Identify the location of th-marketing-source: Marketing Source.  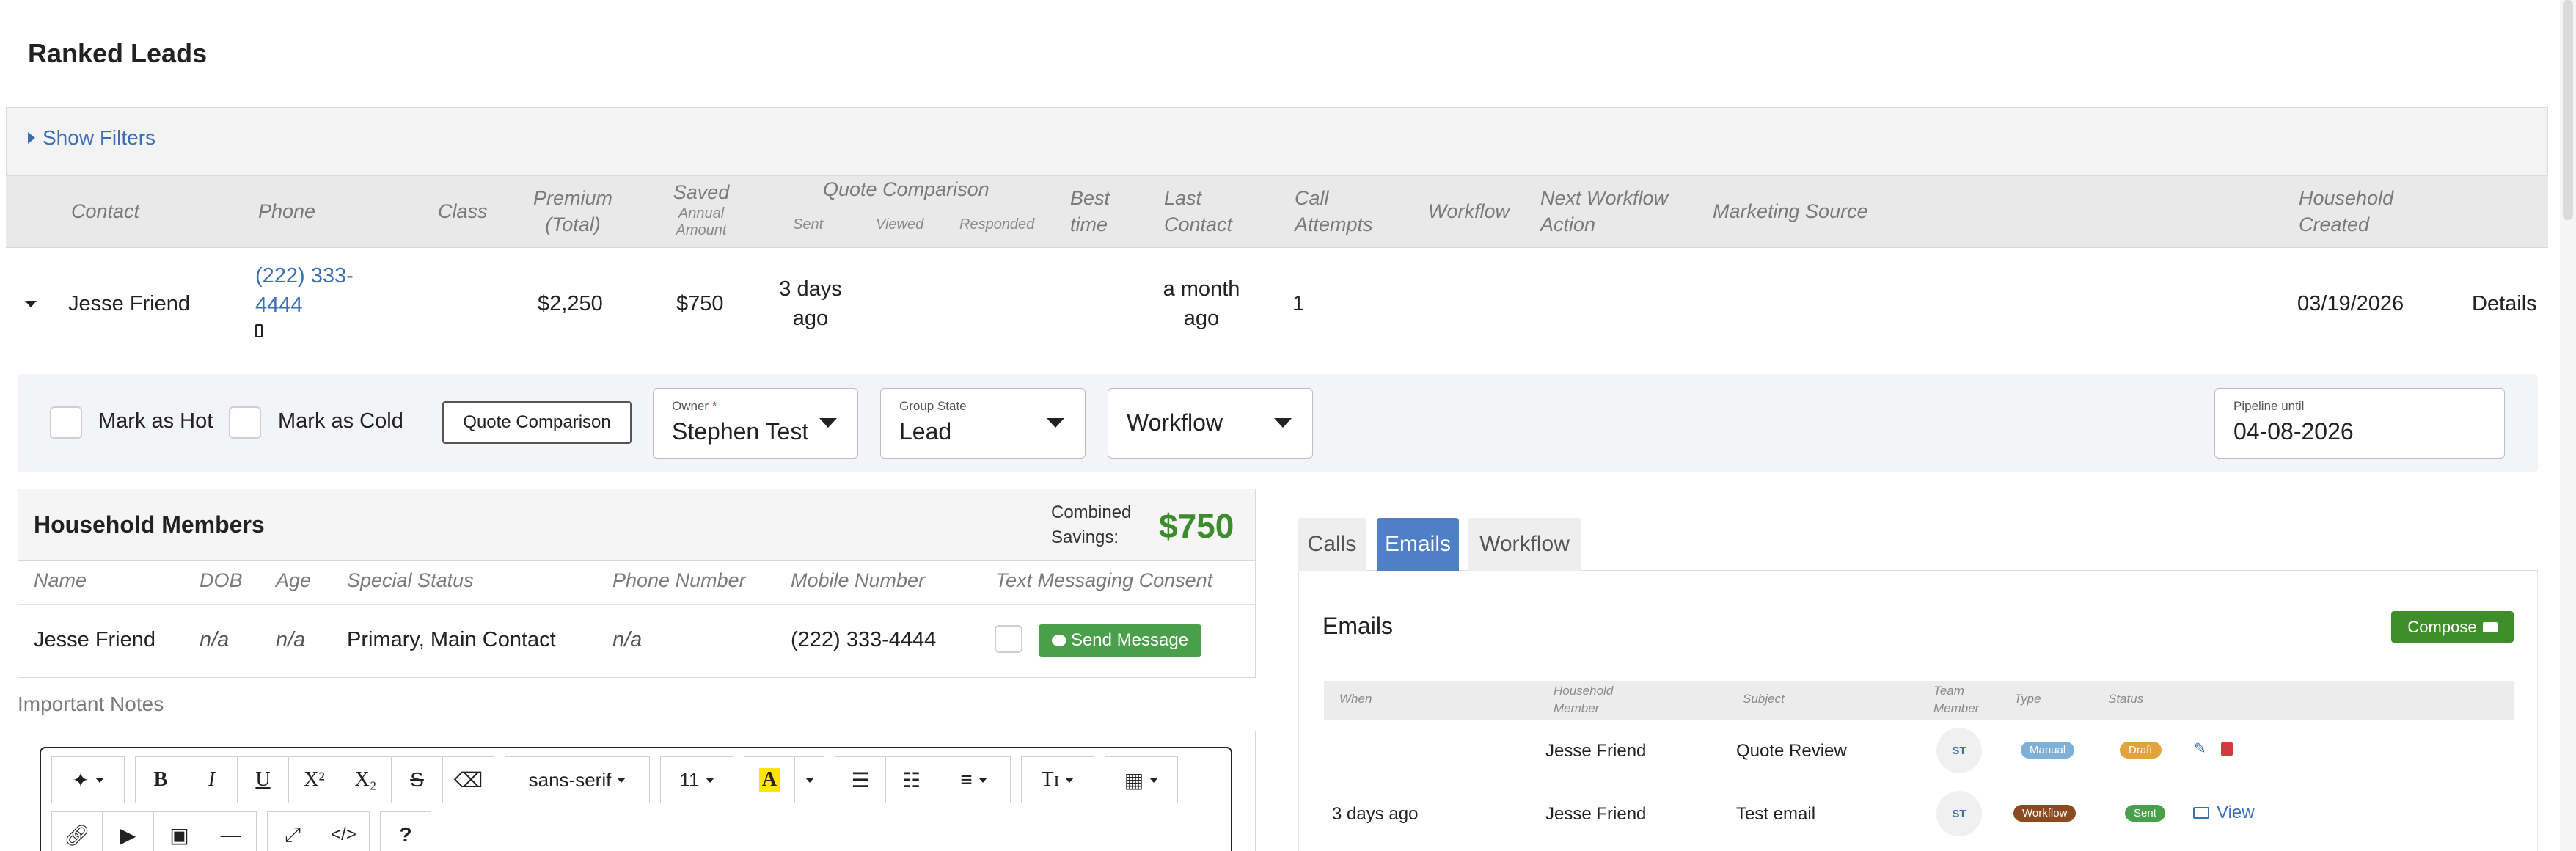
(1791, 211).